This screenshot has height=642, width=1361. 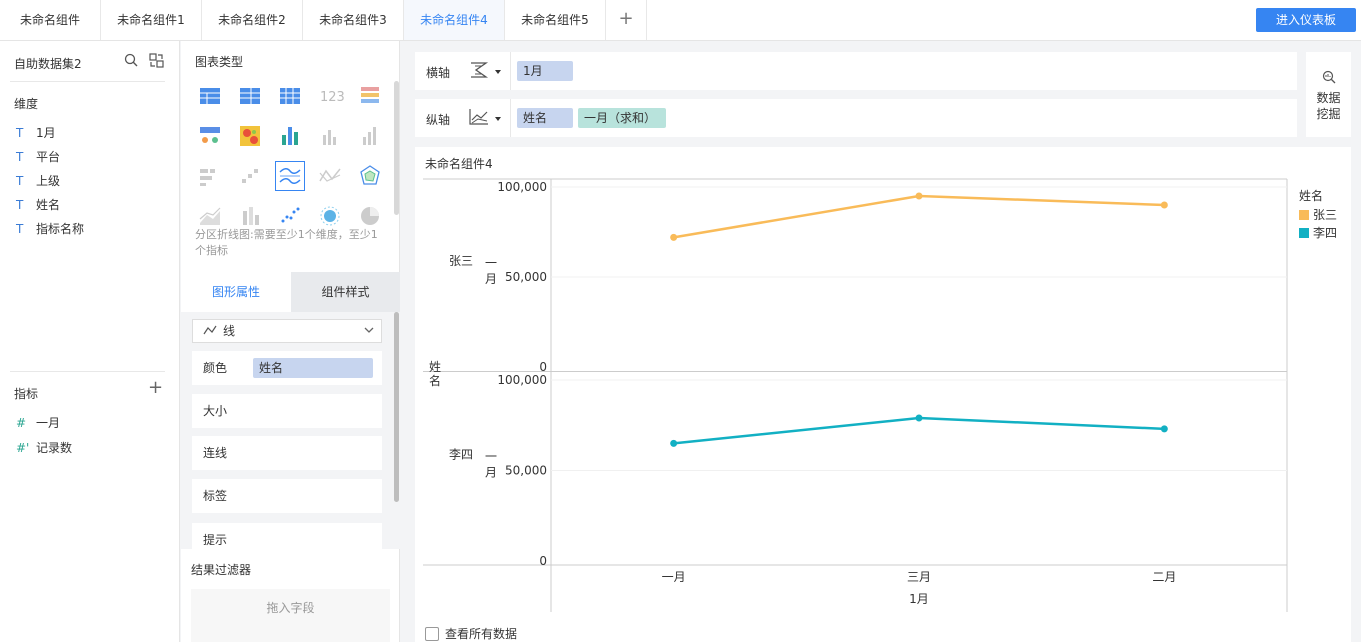 I want to click on partition-line-icon, so click(x=290, y=176).